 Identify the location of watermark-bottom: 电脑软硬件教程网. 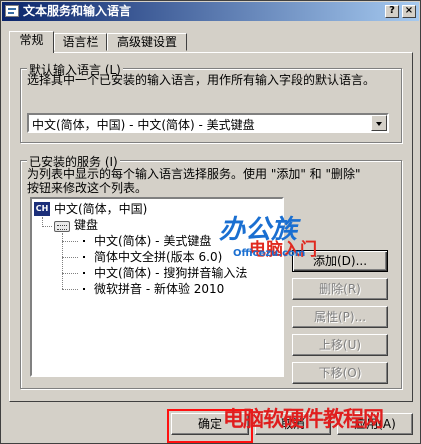
(303, 419).